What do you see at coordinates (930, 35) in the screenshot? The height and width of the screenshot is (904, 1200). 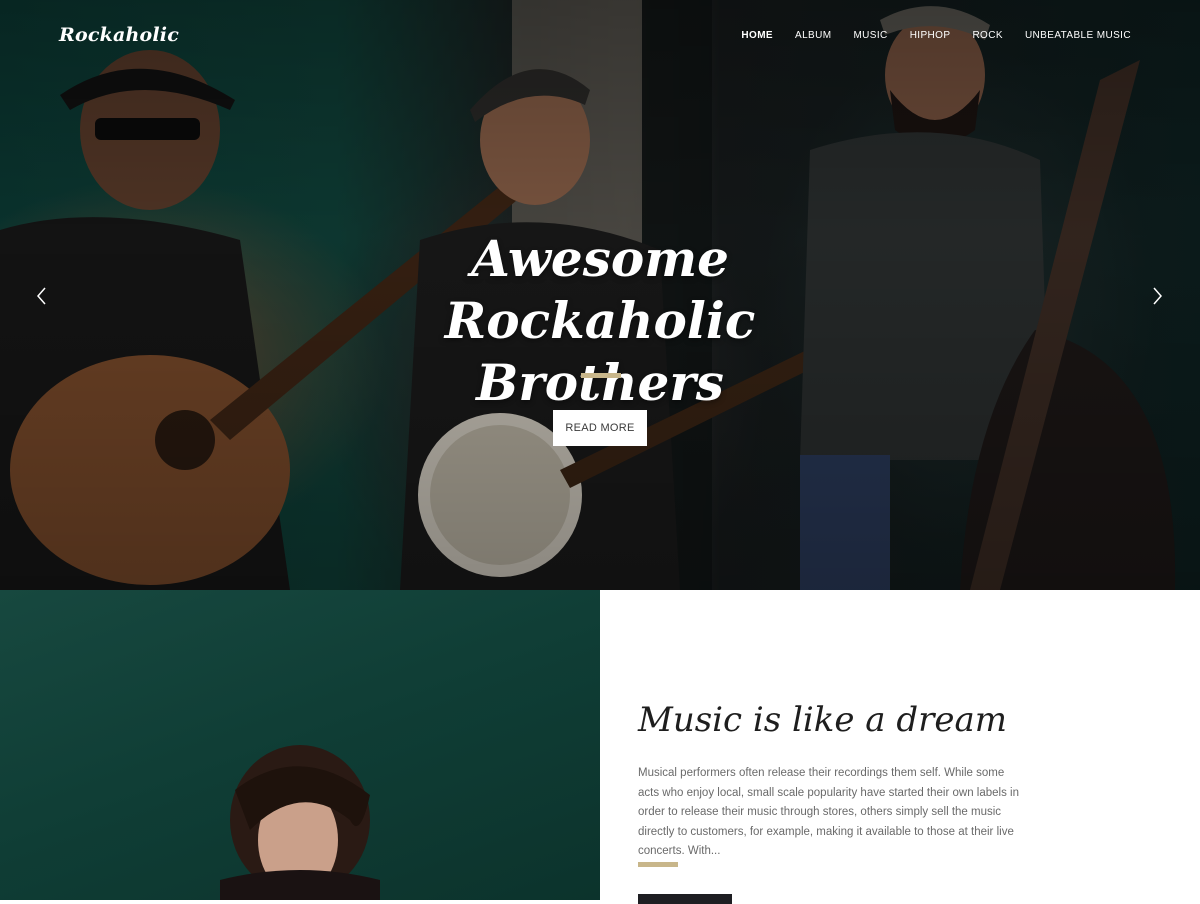 I see `nav-item-hiphop: HIPHOP` at bounding box center [930, 35].